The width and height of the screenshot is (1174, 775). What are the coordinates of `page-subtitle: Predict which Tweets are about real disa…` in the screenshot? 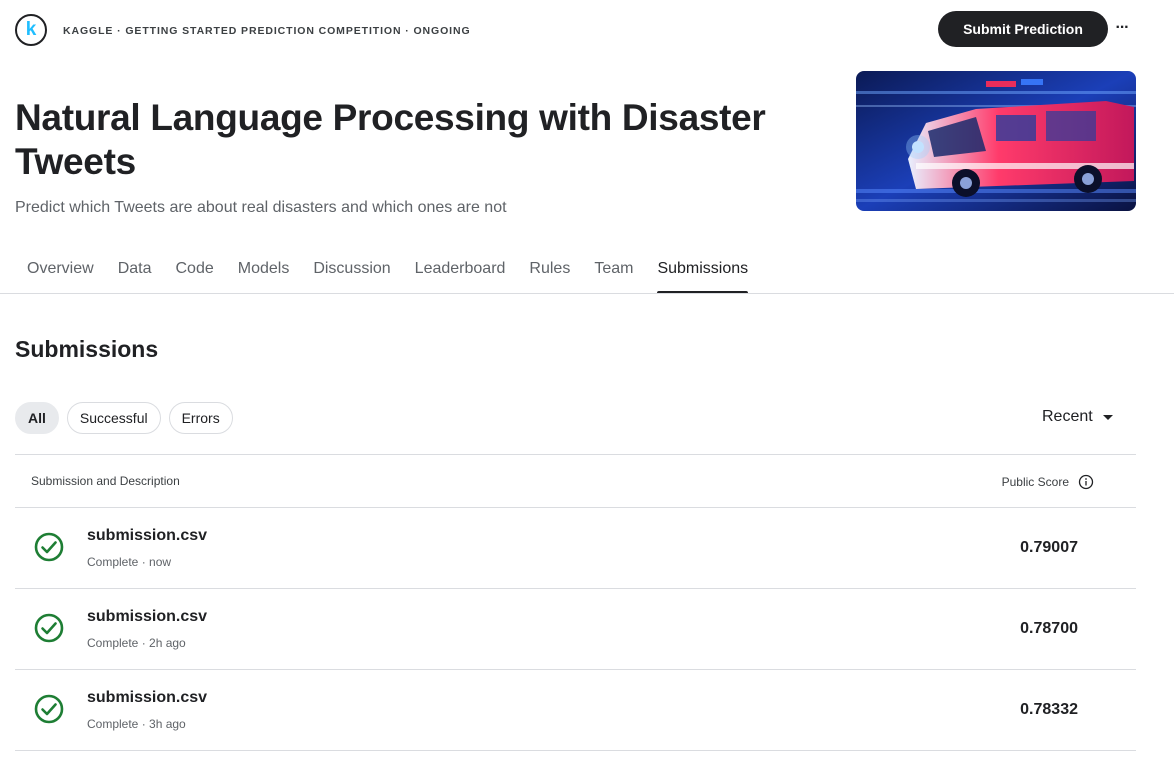 It's located at (261, 207).